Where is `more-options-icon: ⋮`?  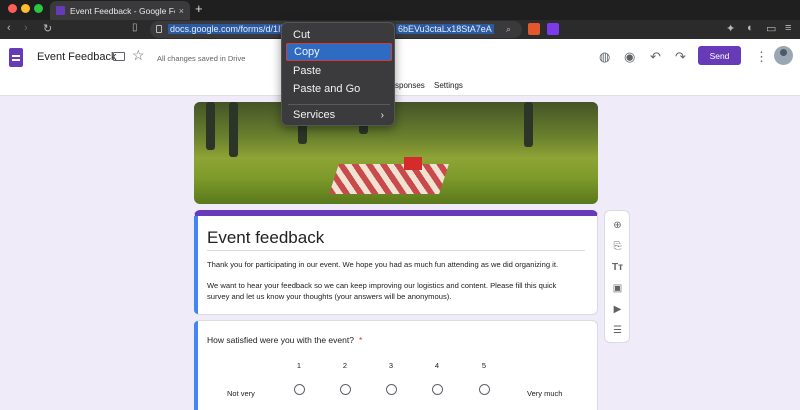 more-options-icon: ⋮ is located at coordinates (761, 57).